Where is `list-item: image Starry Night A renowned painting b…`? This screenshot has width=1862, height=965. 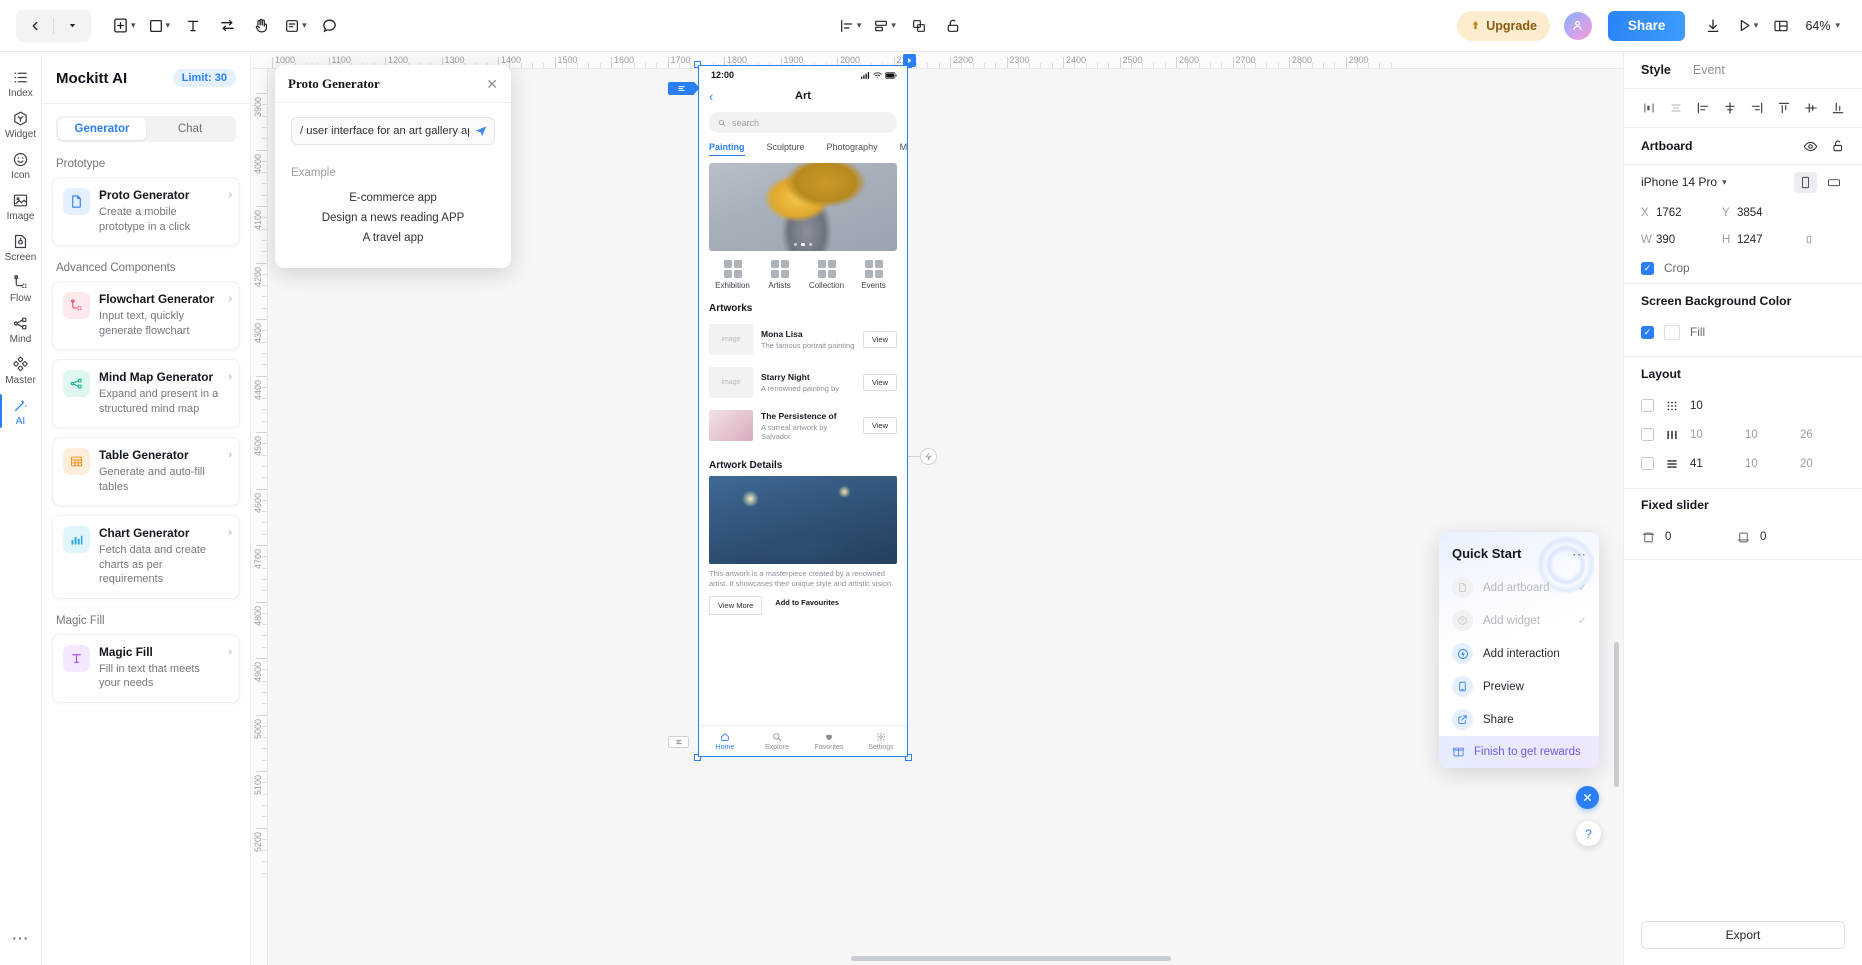
list-item: image Starry Night A renowned painting b… is located at coordinates (803, 382).